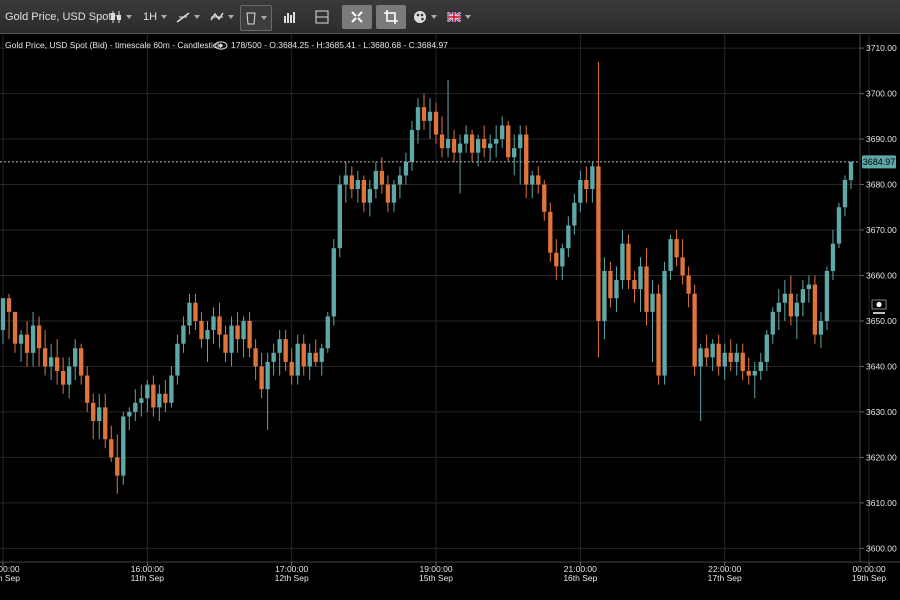  Describe the element at coordinates (425, 17) in the screenshot. I see `theme-button` at that location.